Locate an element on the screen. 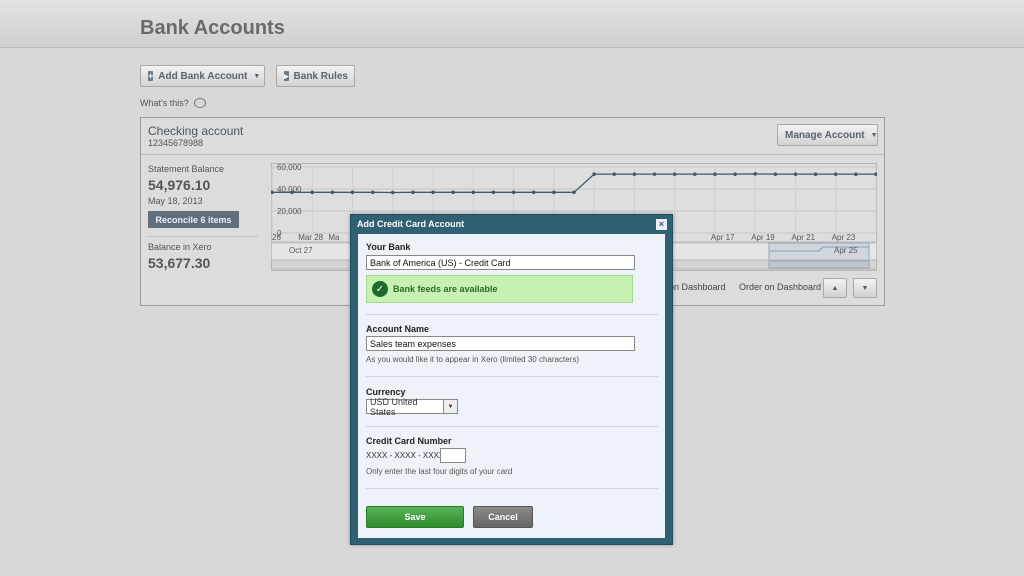  dialog-title: Add Credit Card Account is located at coordinates (411, 224).